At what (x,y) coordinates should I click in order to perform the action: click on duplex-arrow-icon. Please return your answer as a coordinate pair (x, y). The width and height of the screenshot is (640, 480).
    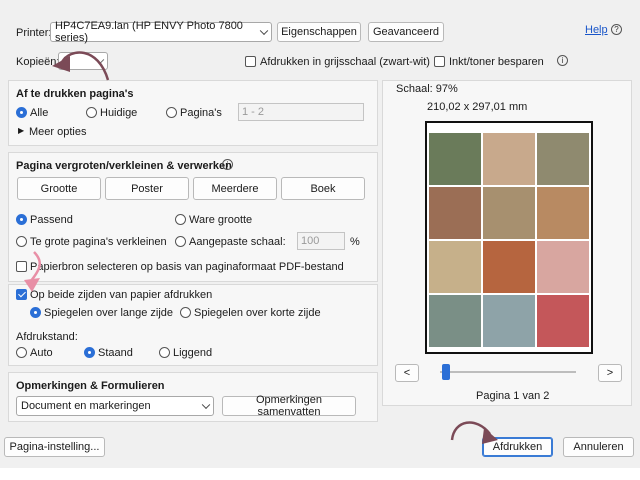
    Looking at the image, I should click on (35, 267).